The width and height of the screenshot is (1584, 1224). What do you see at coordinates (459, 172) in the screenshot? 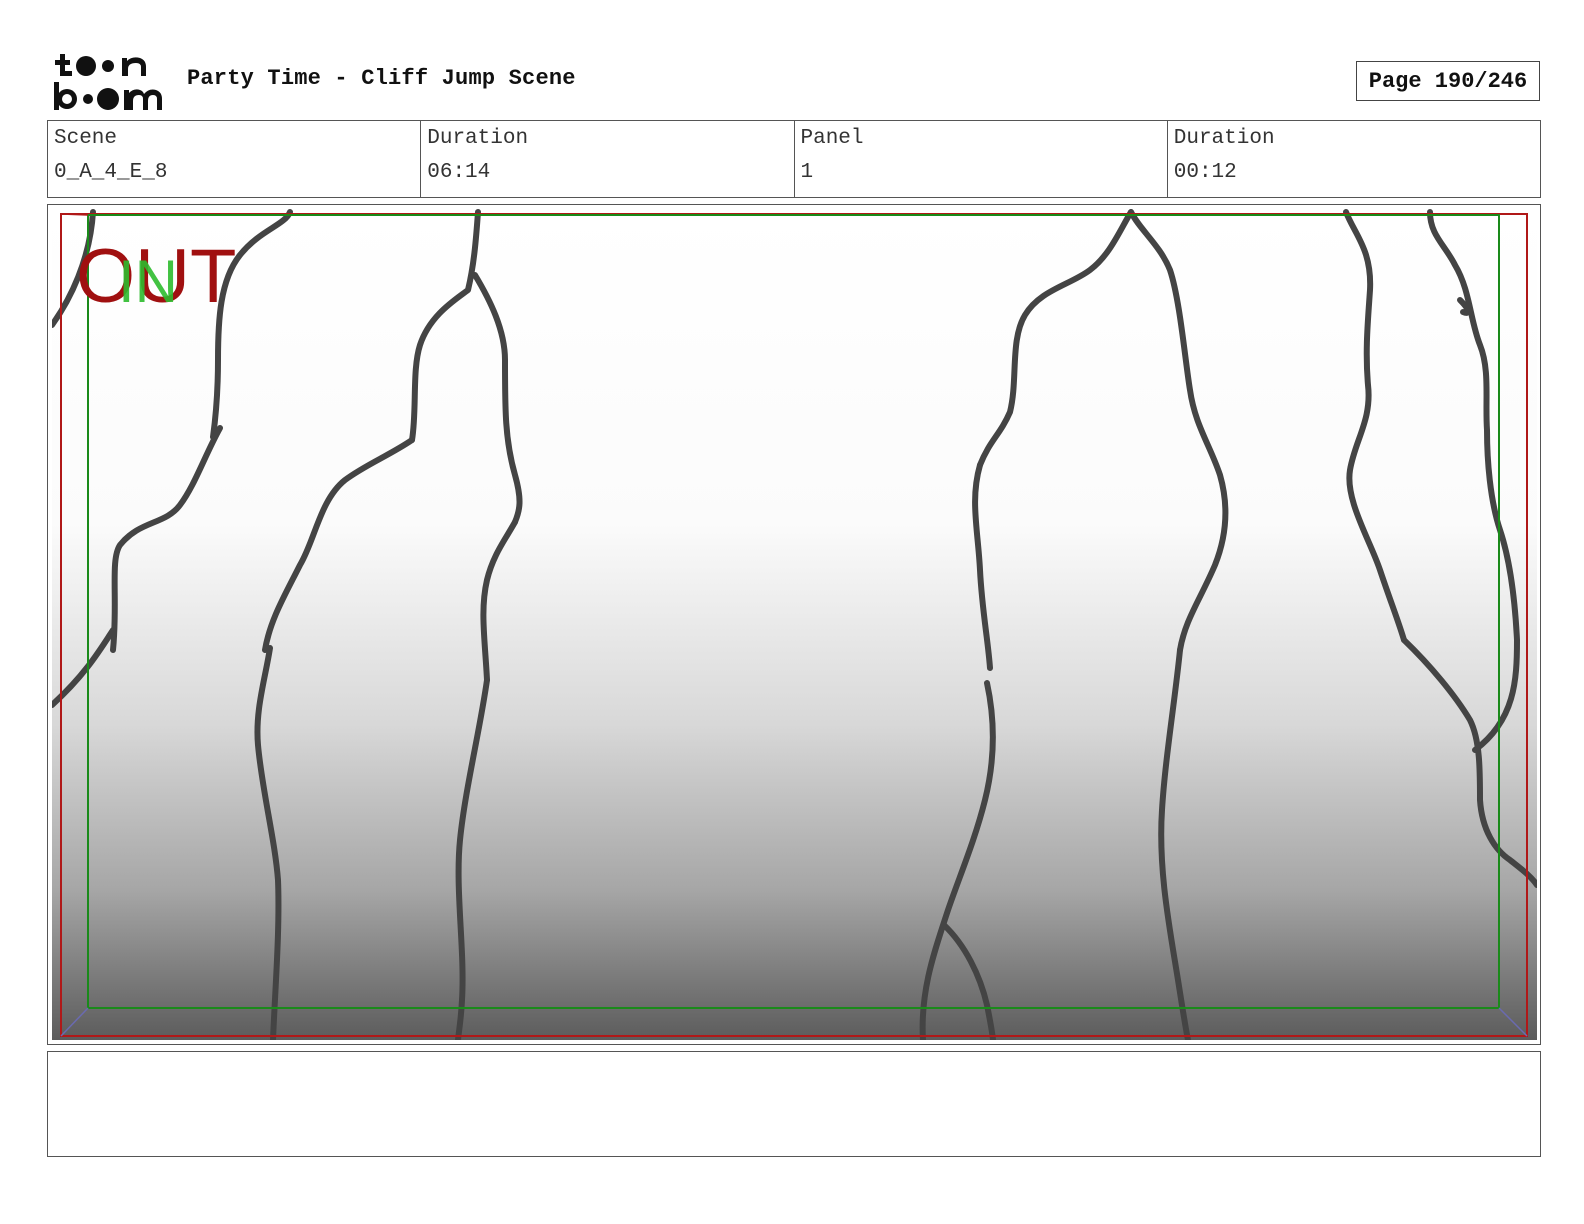
I see `scene-duration-value: 06:14` at bounding box center [459, 172].